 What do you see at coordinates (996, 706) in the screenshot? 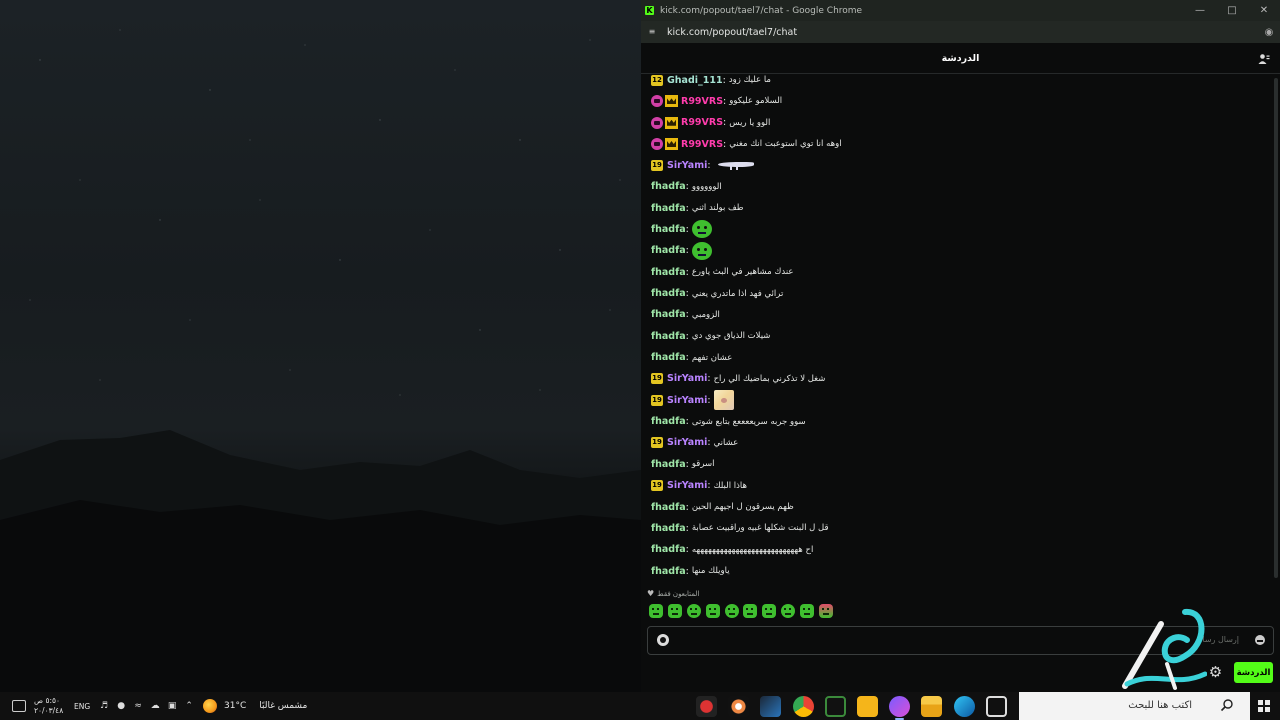
I see `task-view-icon` at bounding box center [996, 706].